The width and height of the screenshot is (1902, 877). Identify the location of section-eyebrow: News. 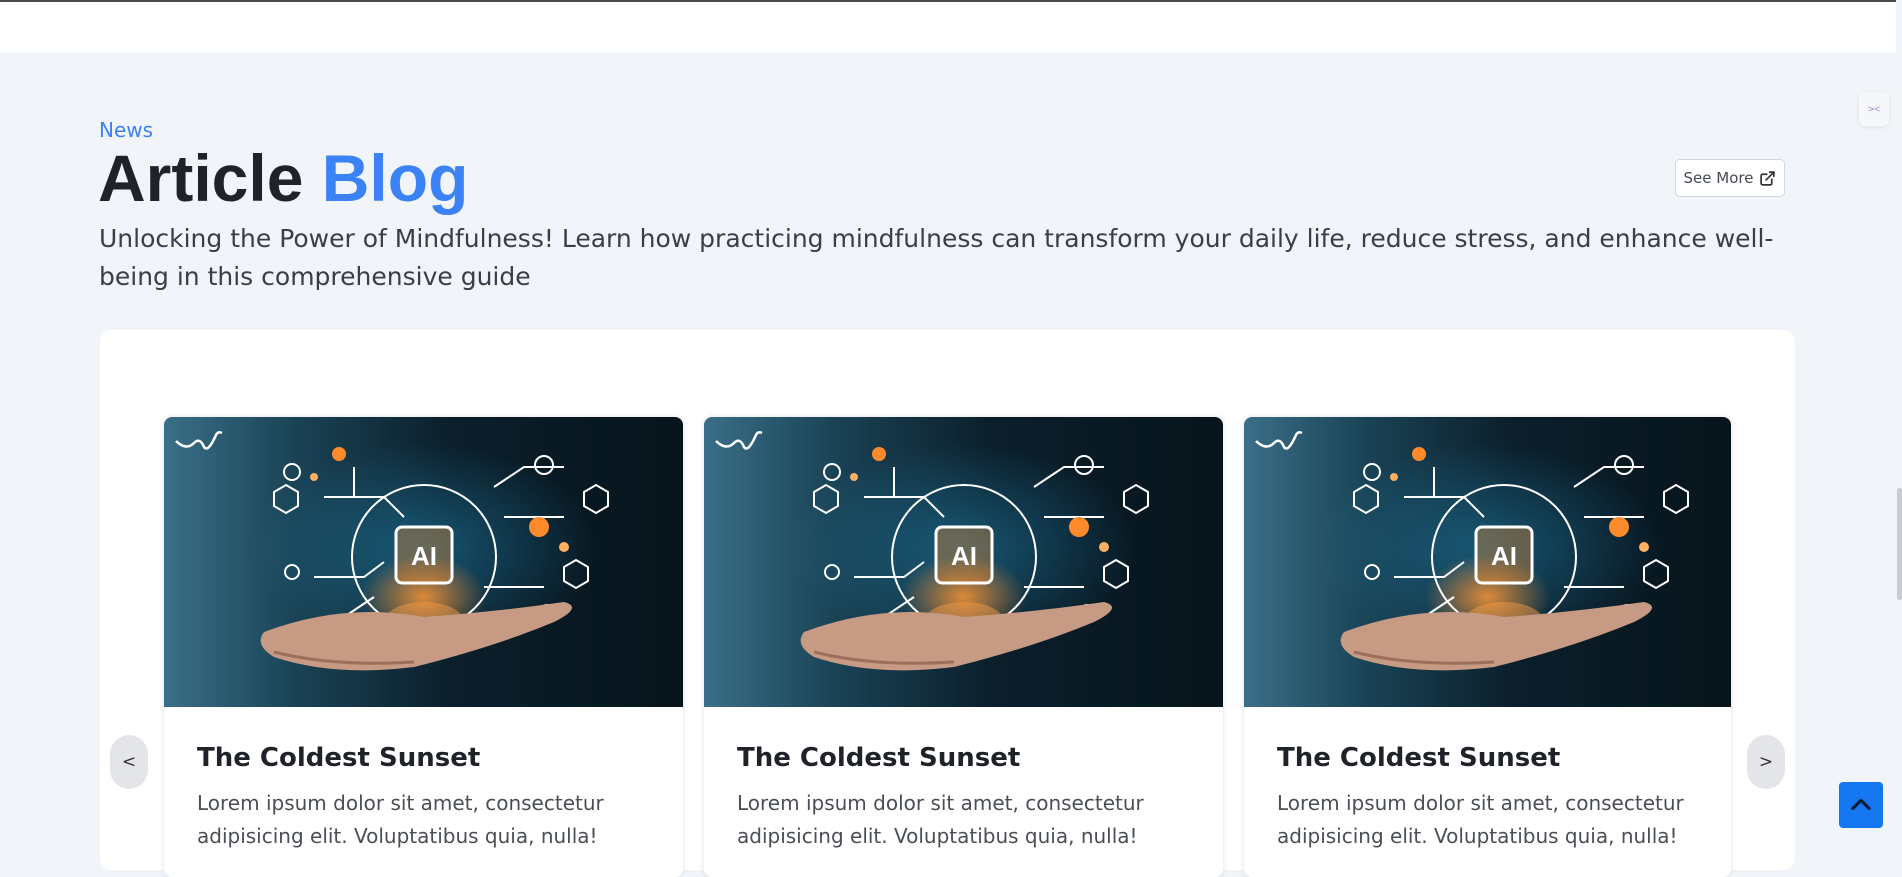
(126, 130).